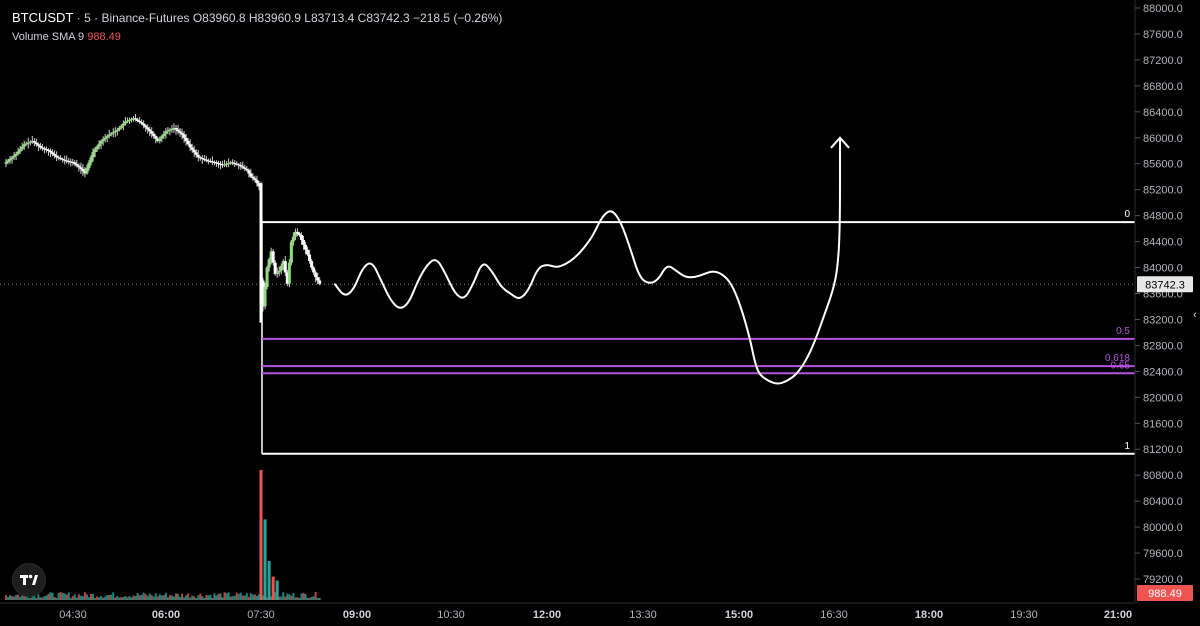 The height and width of the screenshot is (626, 1200). What do you see at coordinates (42, 17) in the screenshot?
I see `symbol-label: BTCUSDT` at bounding box center [42, 17].